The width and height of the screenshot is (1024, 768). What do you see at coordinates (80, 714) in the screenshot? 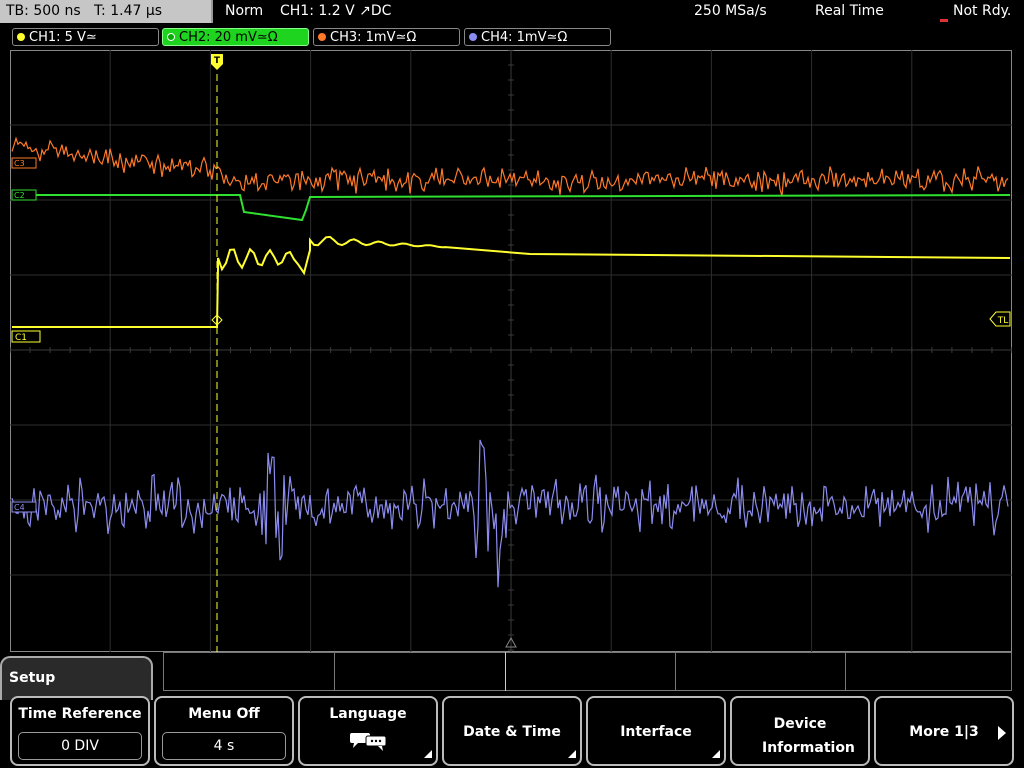
I see `softkey-label: Time Reference` at bounding box center [80, 714].